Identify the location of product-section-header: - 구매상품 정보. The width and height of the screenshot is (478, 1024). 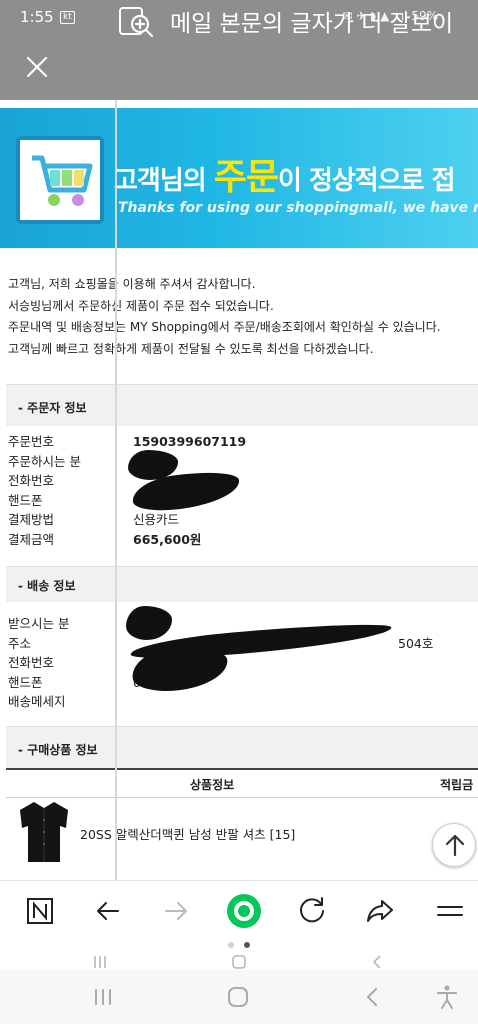
(242, 747).